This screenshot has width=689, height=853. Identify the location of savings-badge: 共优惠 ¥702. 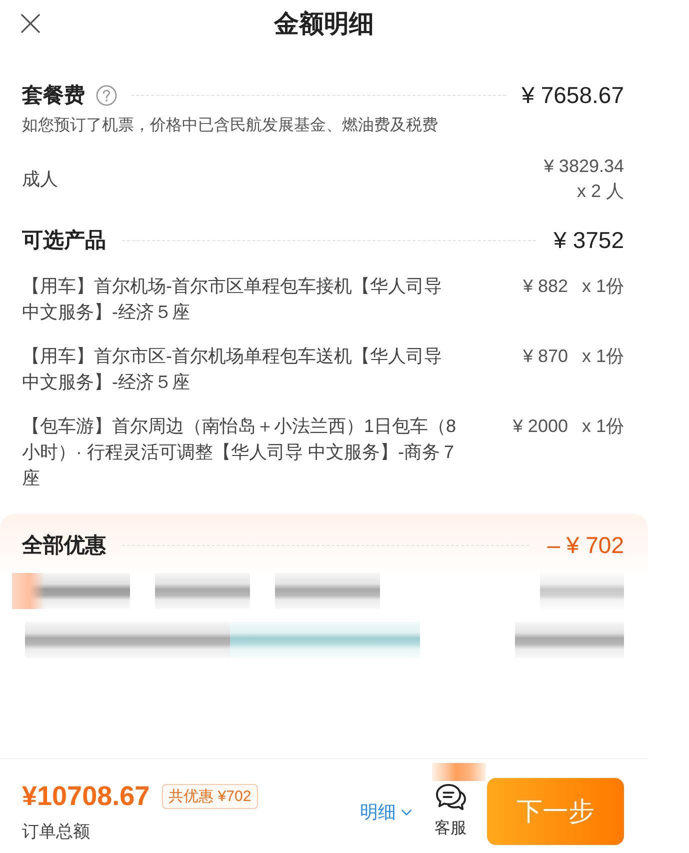
(210, 796).